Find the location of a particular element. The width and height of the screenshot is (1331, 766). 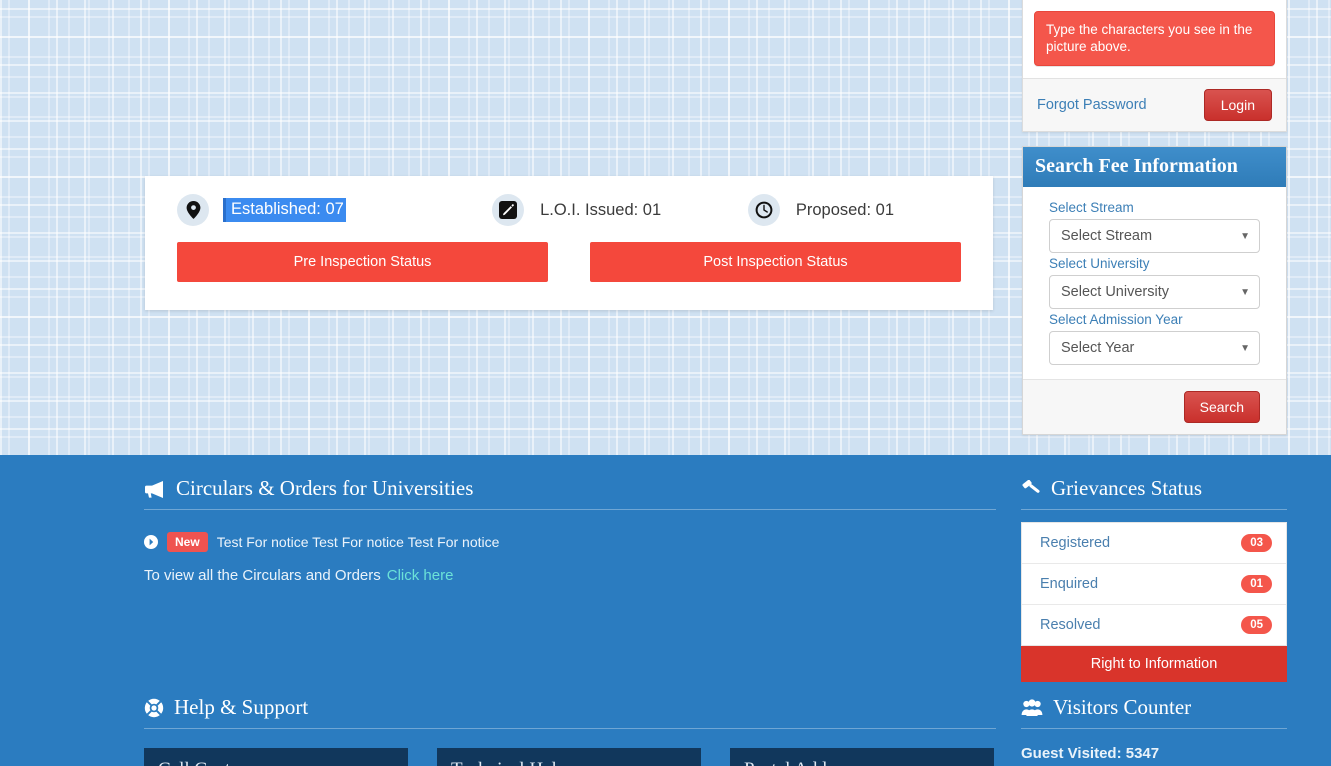

select-university-dropdown: Select University ▼ is located at coordinates (1154, 292).